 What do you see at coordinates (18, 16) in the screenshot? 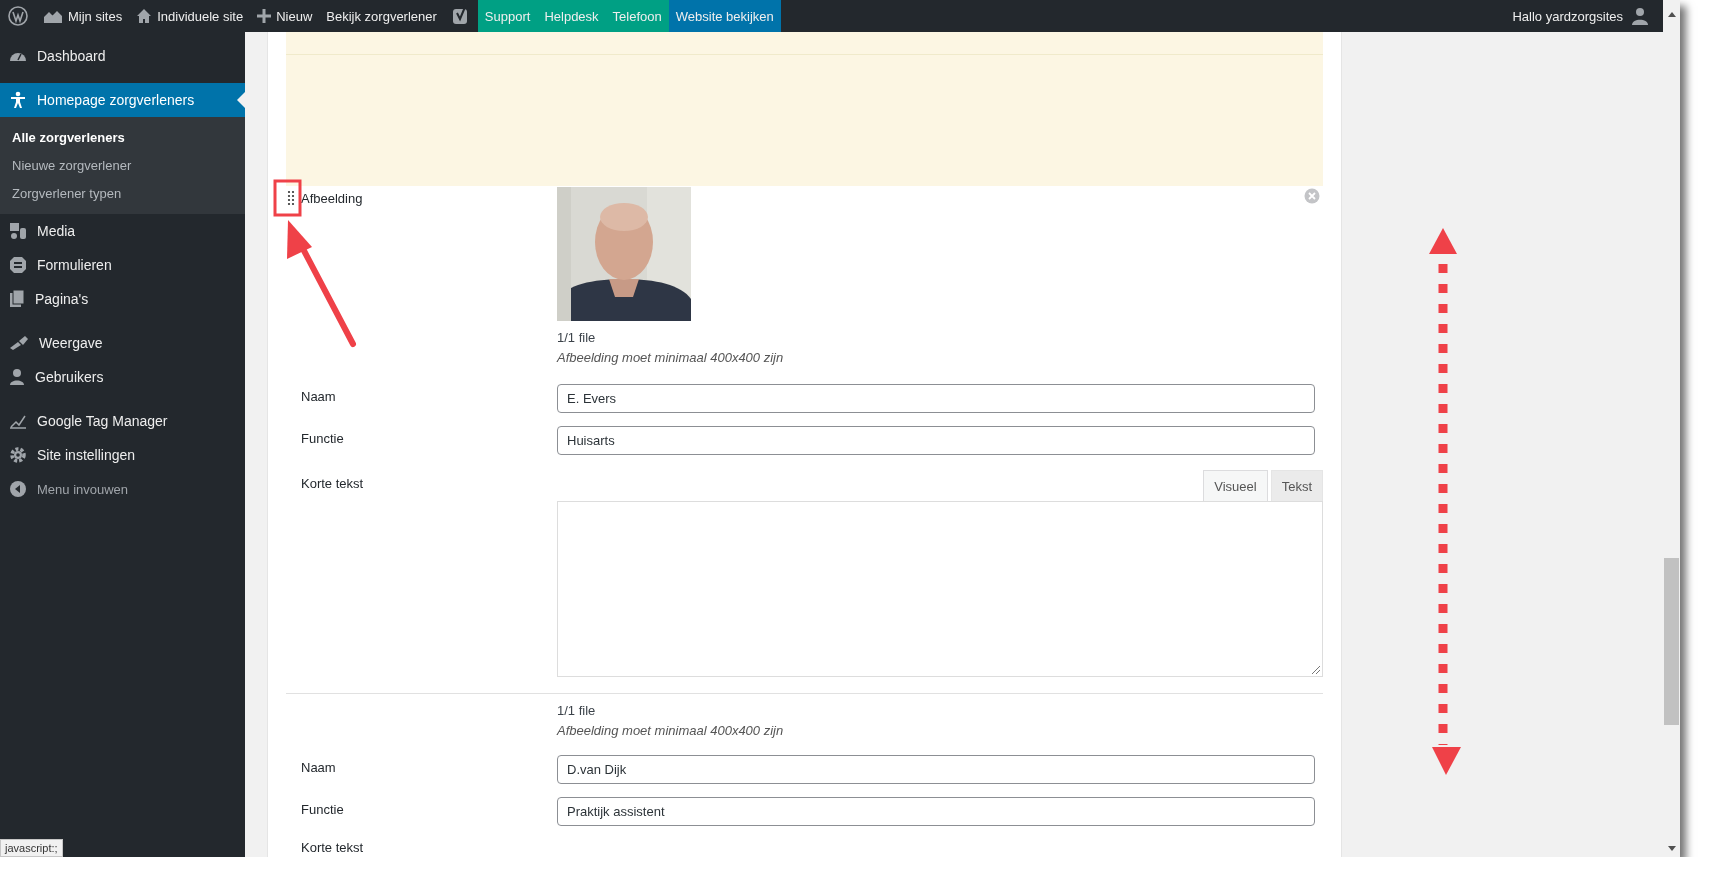
I see `wordpress-logo-icon` at bounding box center [18, 16].